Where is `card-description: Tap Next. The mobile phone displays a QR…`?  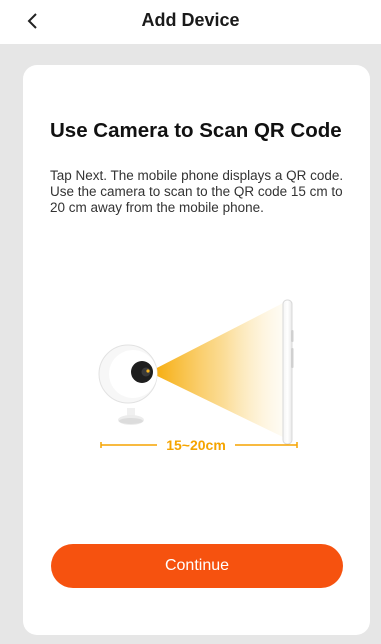 card-description: Tap Next. The mobile phone displays a QR… is located at coordinates (197, 191).